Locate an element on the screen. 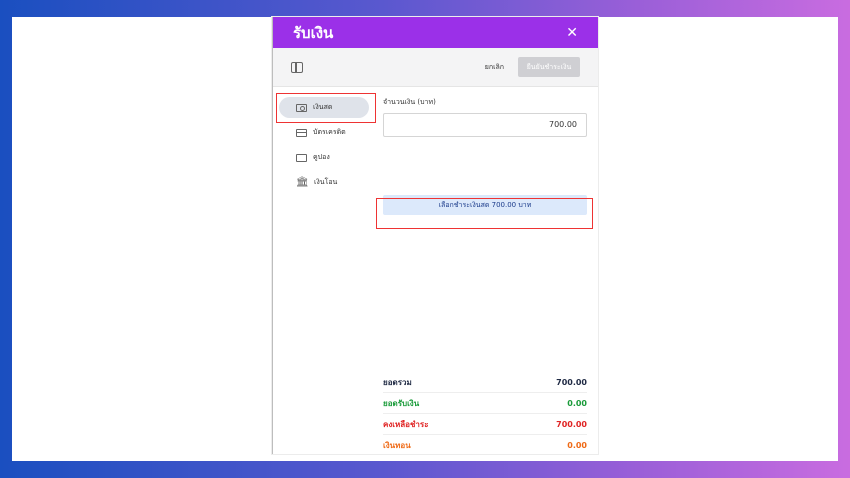 The width and height of the screenshot is (850, 478). amount-label: จำนวนเงิน (บาท) is located at coordinates (409, 102).